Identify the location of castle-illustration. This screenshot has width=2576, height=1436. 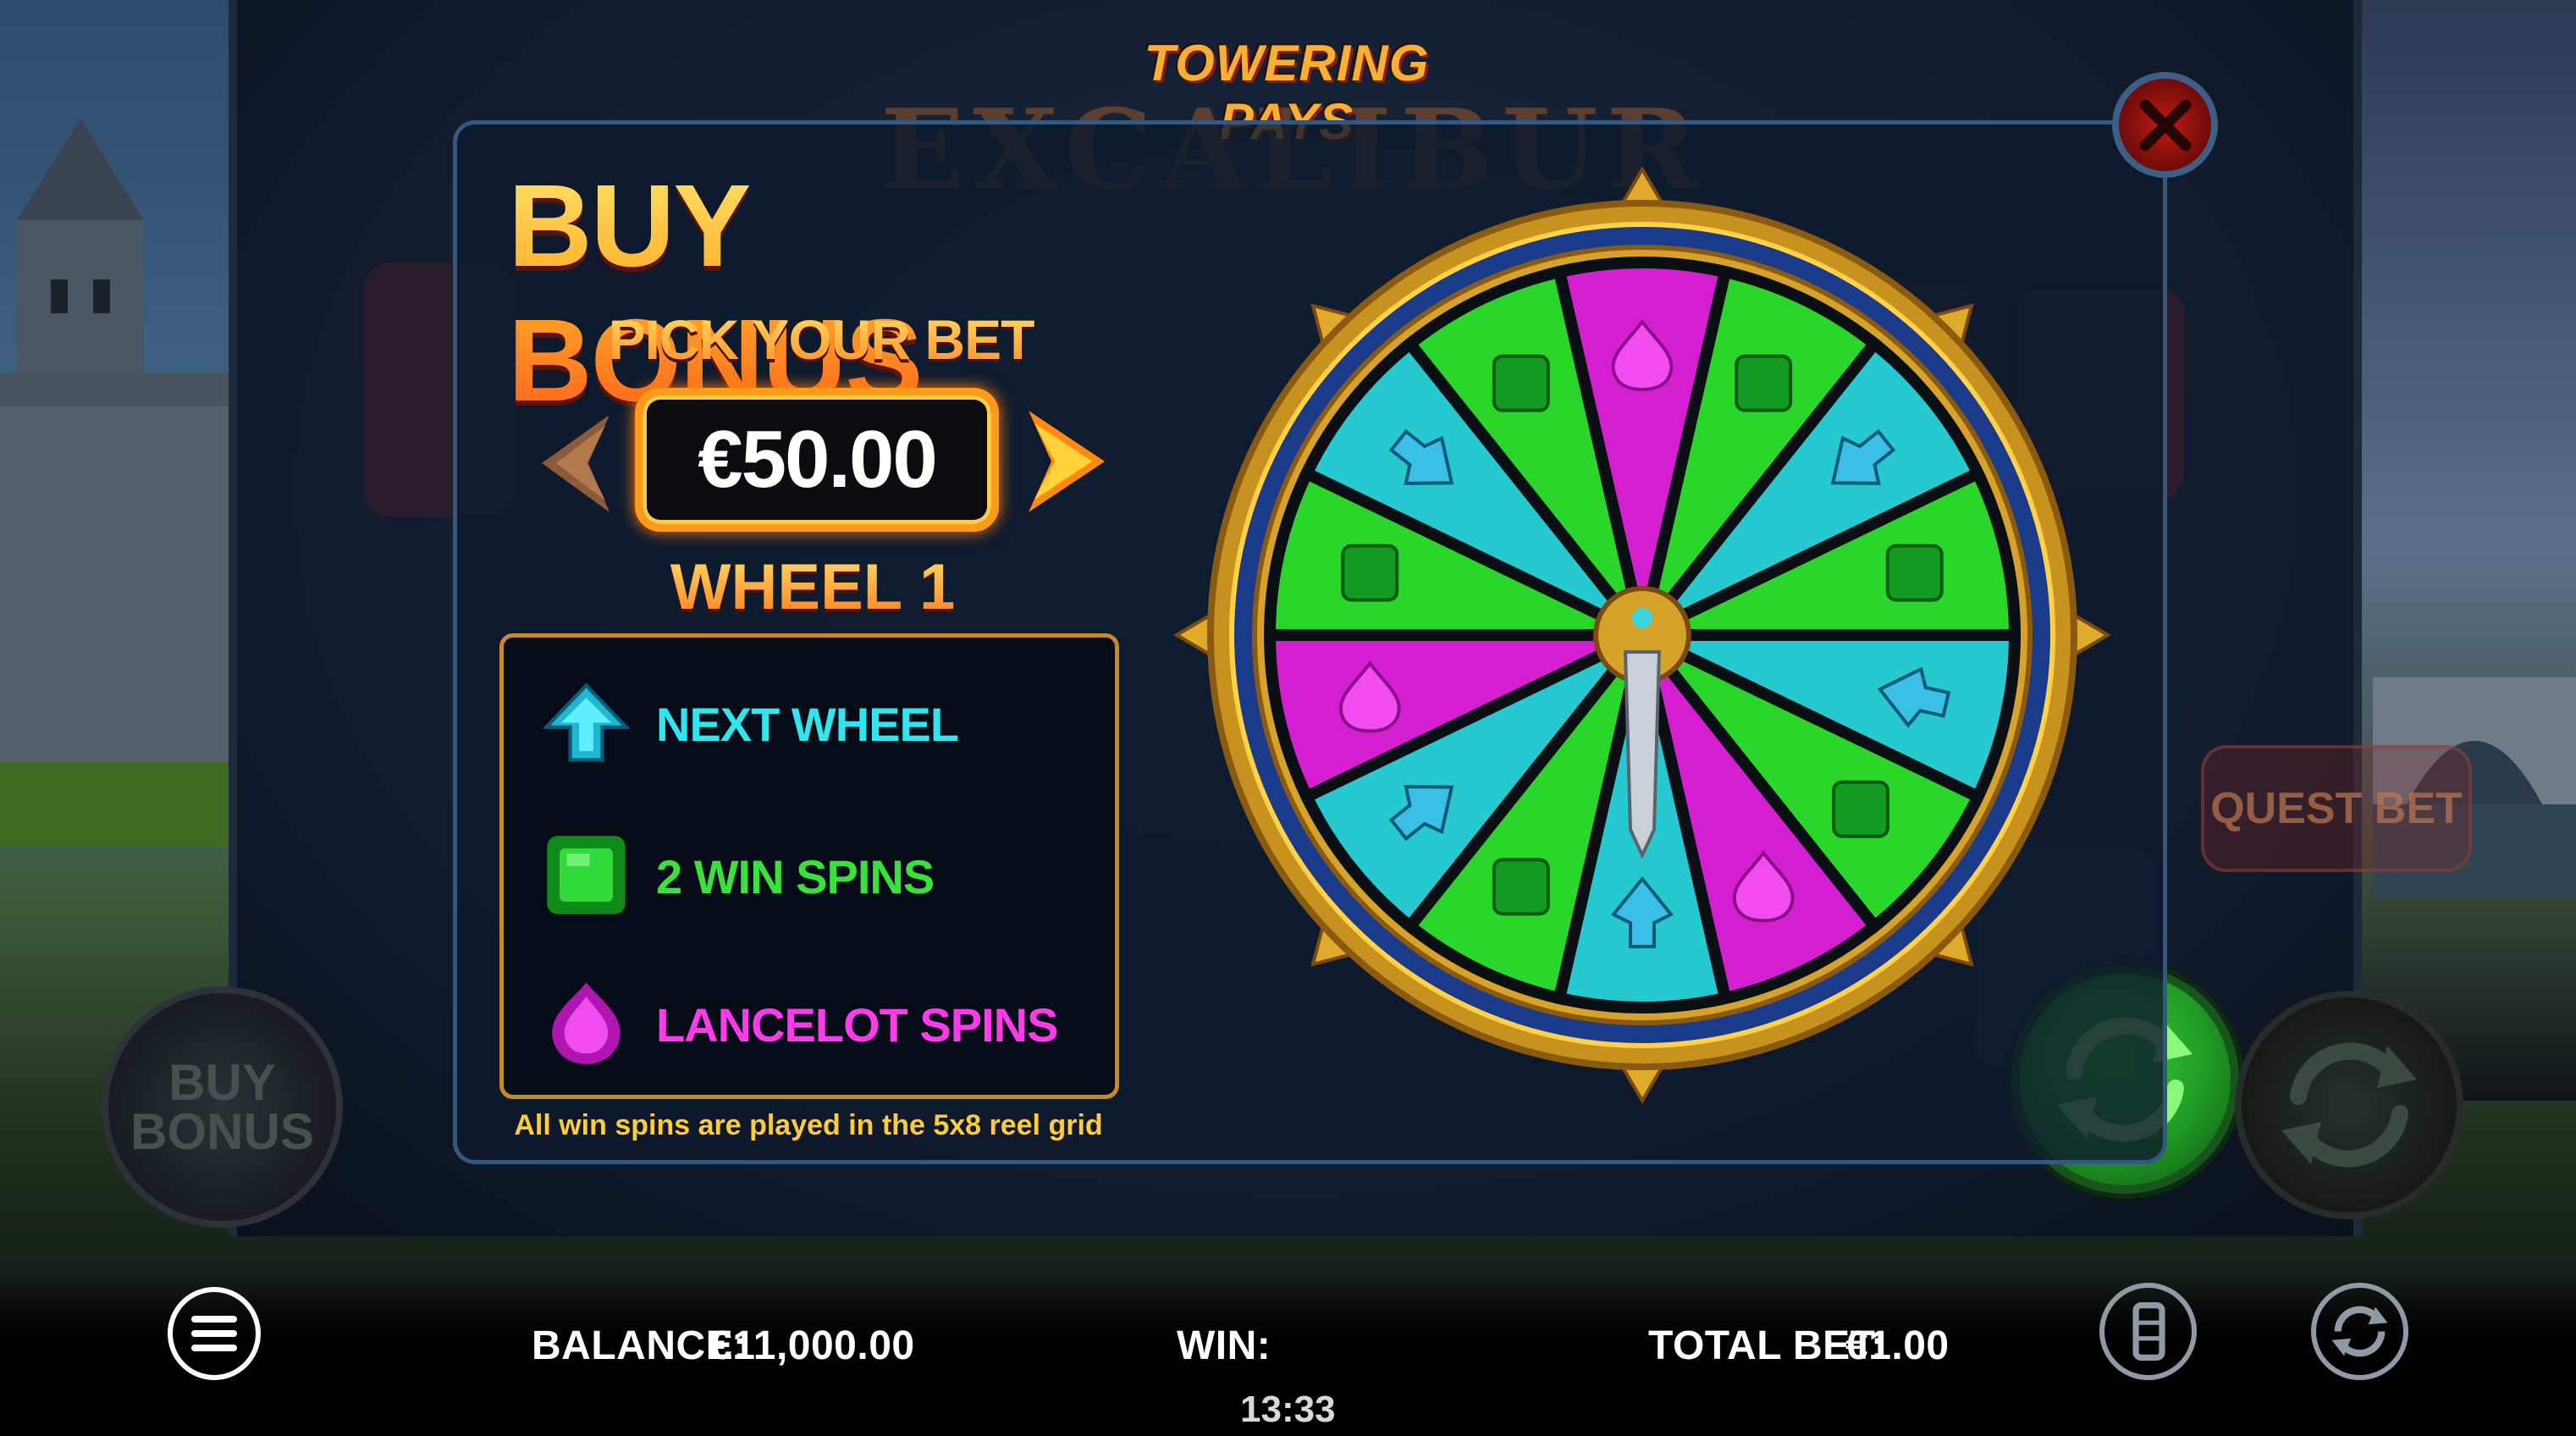
(127, 483).